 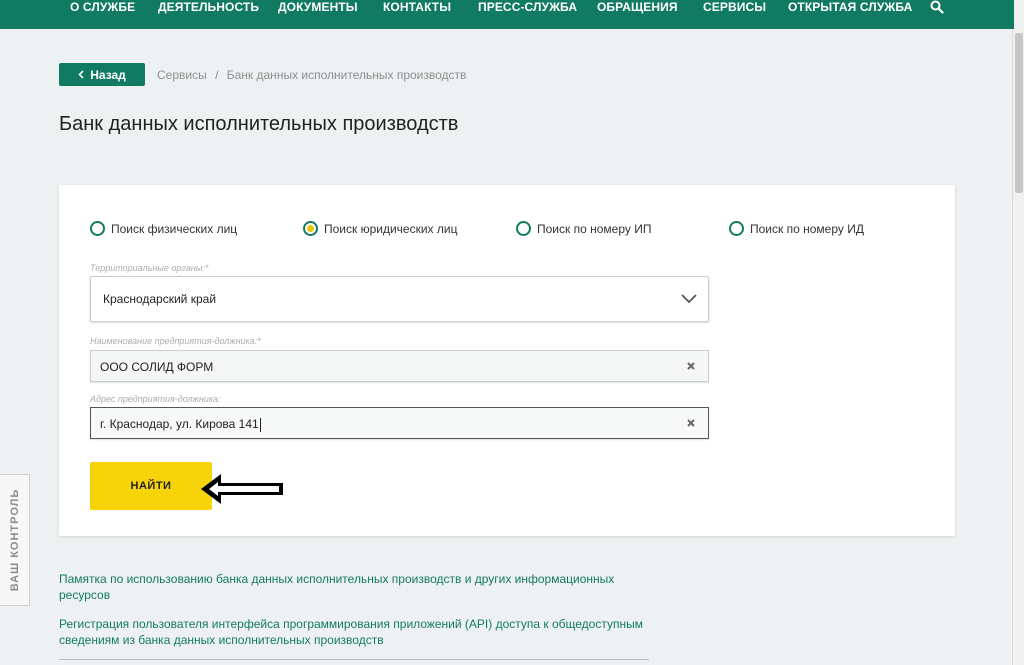 I want to click on region-field-label: Территориальные органы:*, so click(x=149, y=268).